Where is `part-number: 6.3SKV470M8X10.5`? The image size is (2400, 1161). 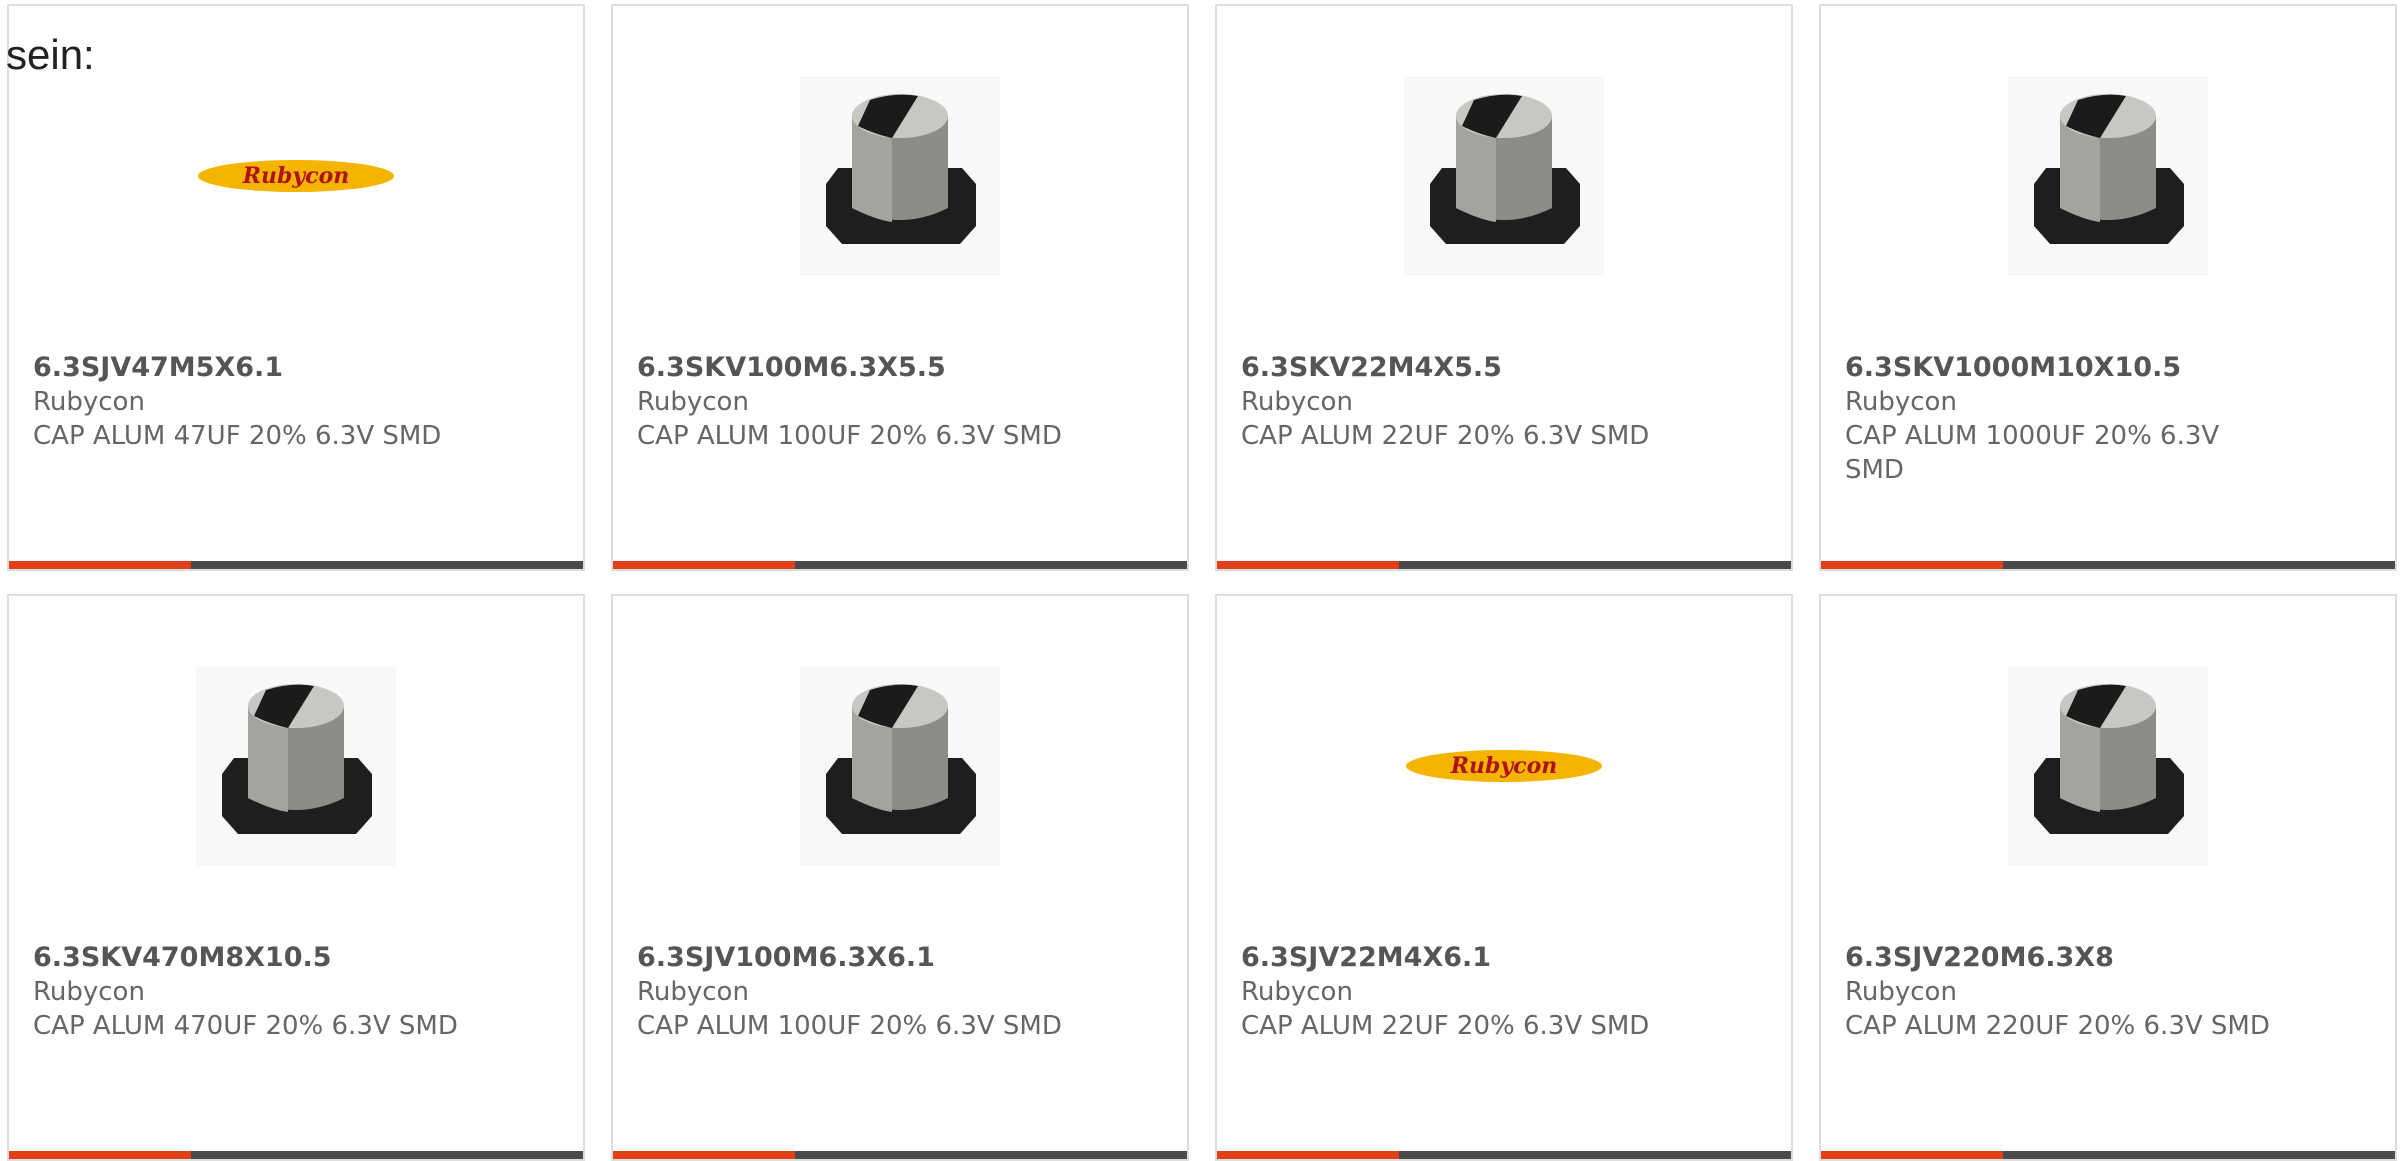
part-number: 6.3SKV470M8X10.5 is located at coordinates (248, 958).